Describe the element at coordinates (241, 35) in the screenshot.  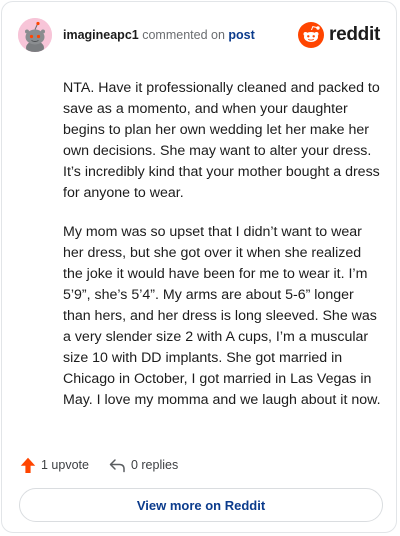
I see `post-link: post` at that location.